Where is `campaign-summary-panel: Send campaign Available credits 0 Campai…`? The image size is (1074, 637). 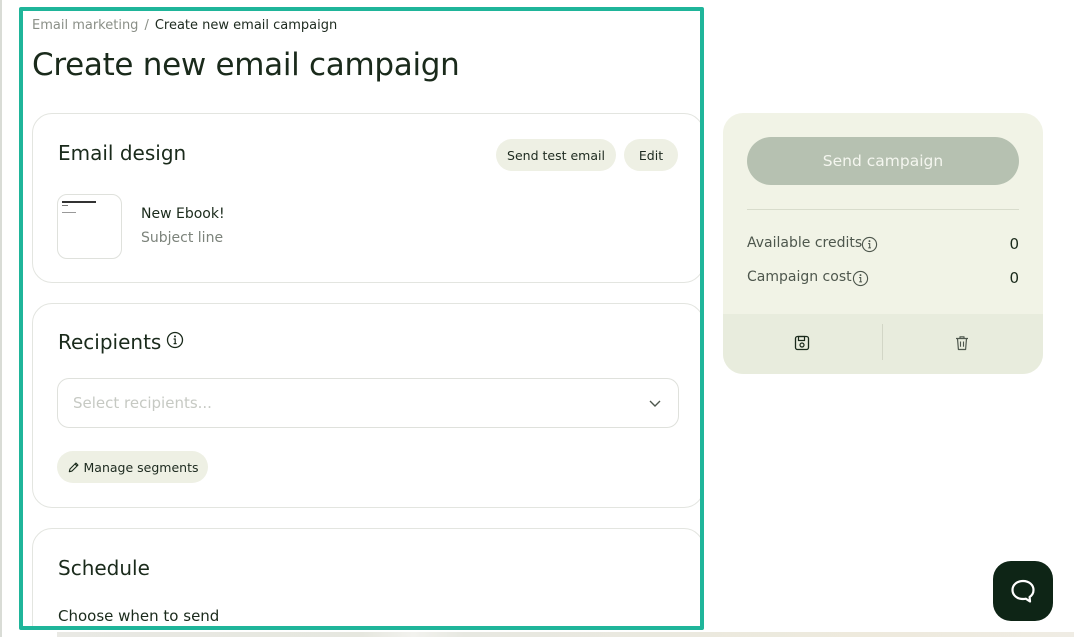 campaign-summary-panel: Send campaign Available credits 0 Campai… is located at coordinates (883, 243).